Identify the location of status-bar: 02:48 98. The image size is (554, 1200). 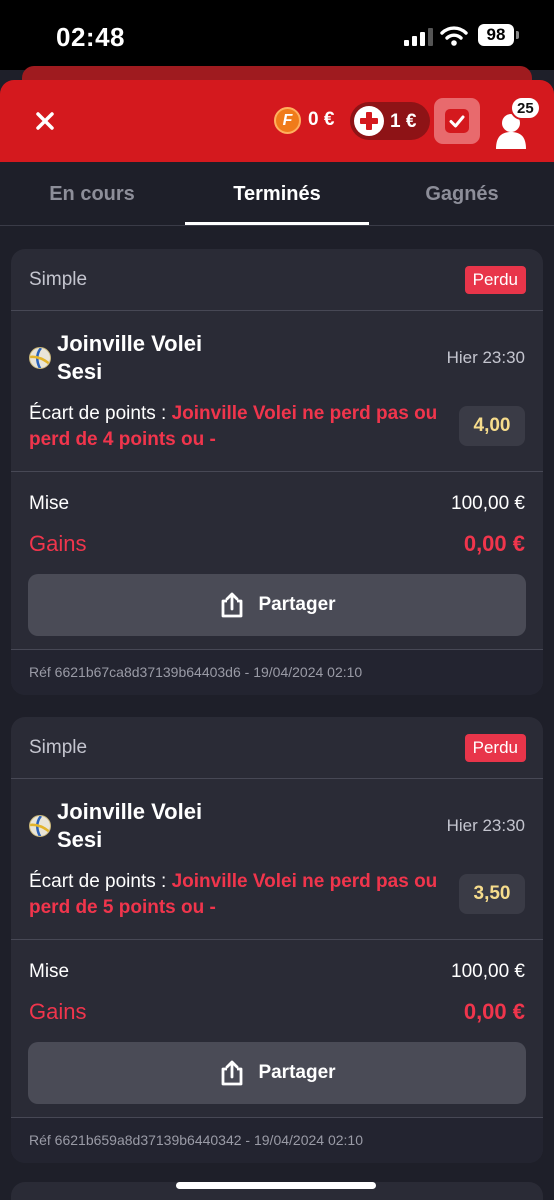
(277, 35).